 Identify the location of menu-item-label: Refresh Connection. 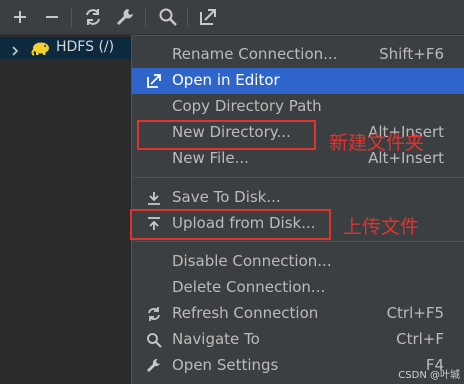
(245, 313).